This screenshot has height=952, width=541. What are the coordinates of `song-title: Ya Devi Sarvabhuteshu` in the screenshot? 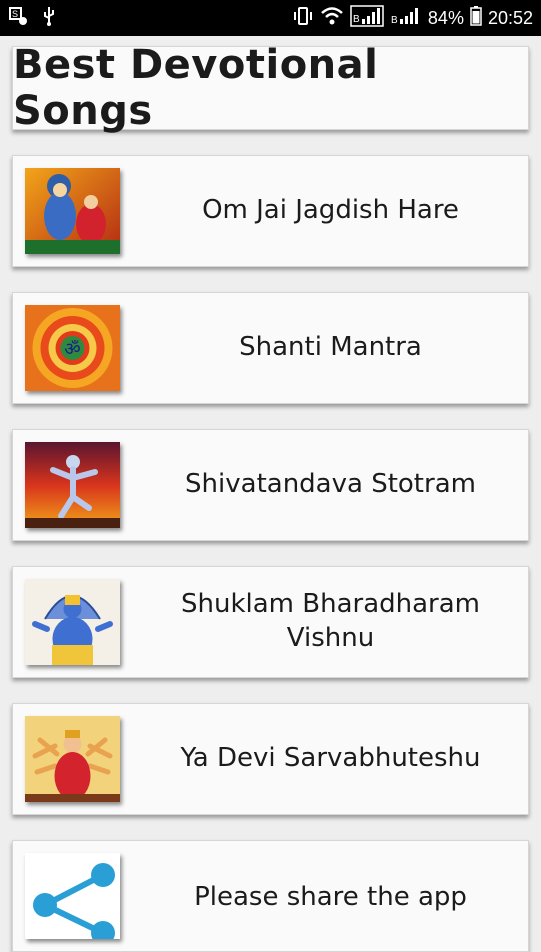 It's located at (330, 758).